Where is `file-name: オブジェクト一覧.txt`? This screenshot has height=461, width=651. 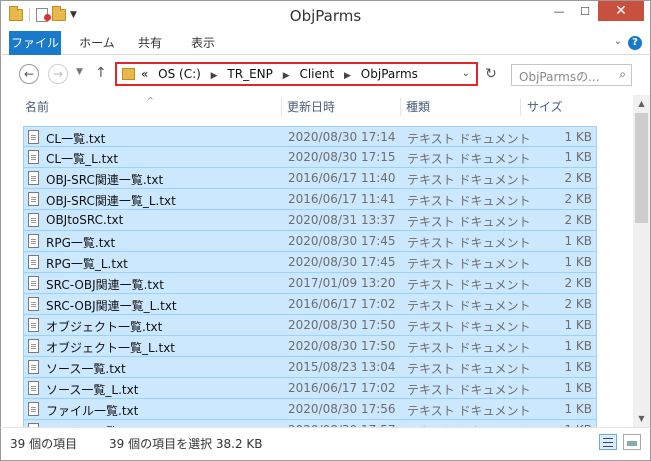
file-name: オブジェクト一覧.txt is located at coordinates (104, 327).